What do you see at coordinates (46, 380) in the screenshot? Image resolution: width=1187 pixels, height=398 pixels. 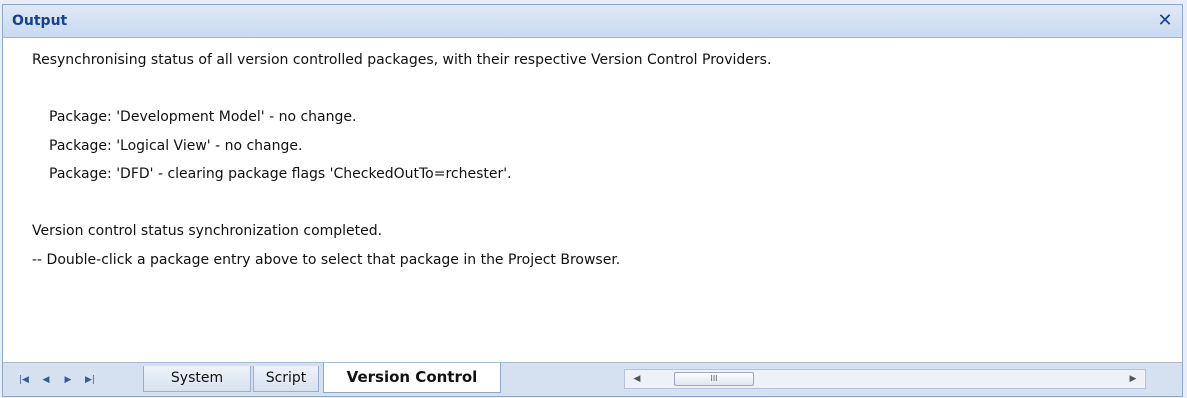 I see `previous-tab-icon: ◀` at bounding box center [46, 380].